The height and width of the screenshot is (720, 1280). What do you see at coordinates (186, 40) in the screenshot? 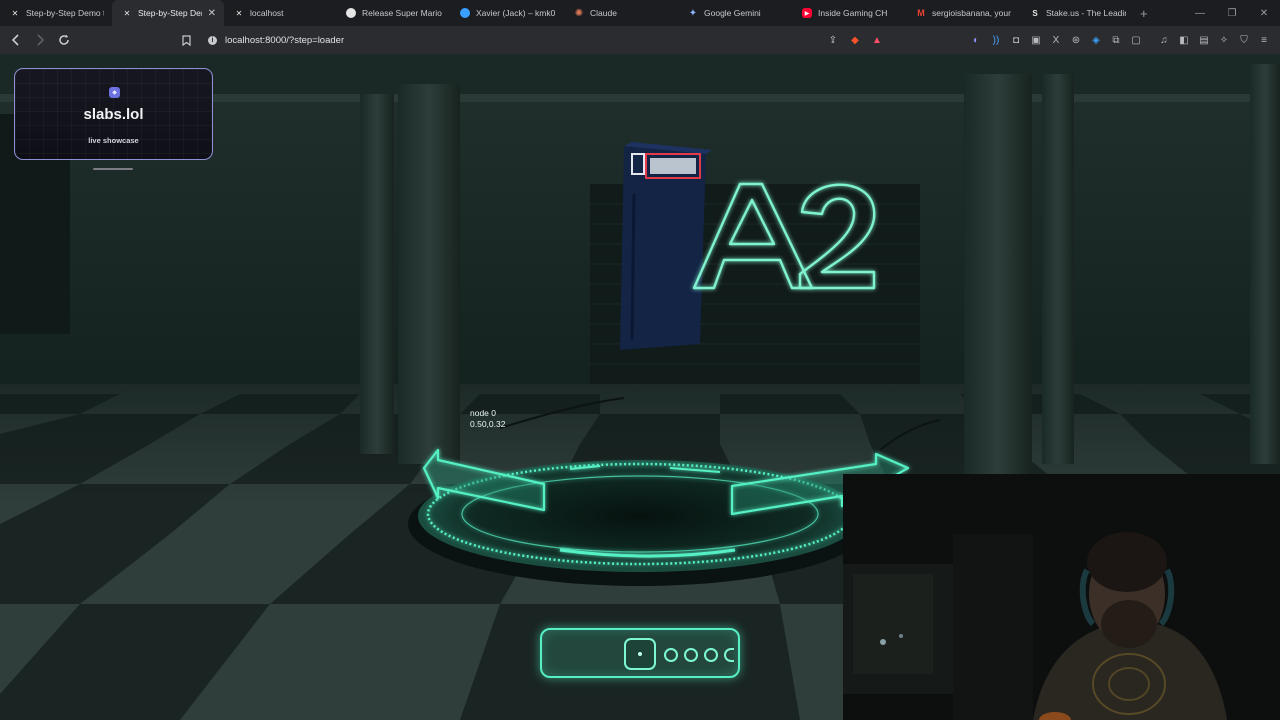
I see `bookmark-icon` at bounding box center [186, 40].